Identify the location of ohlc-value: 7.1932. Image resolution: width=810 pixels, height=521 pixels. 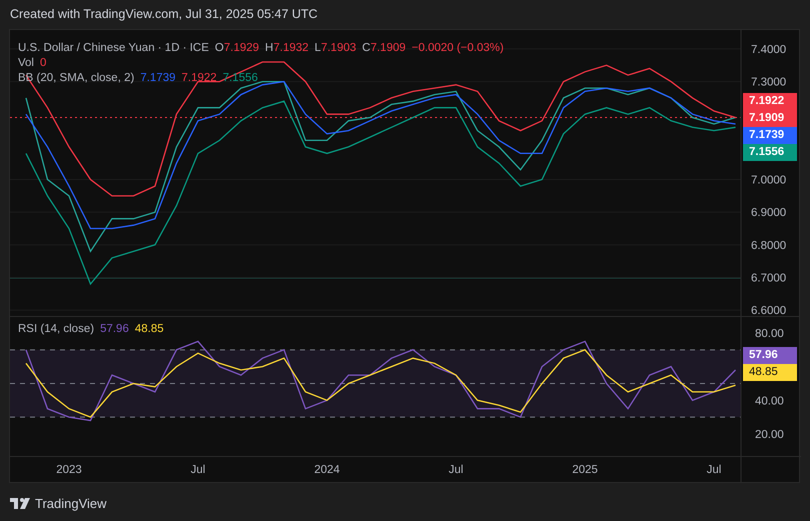
(291, 48).